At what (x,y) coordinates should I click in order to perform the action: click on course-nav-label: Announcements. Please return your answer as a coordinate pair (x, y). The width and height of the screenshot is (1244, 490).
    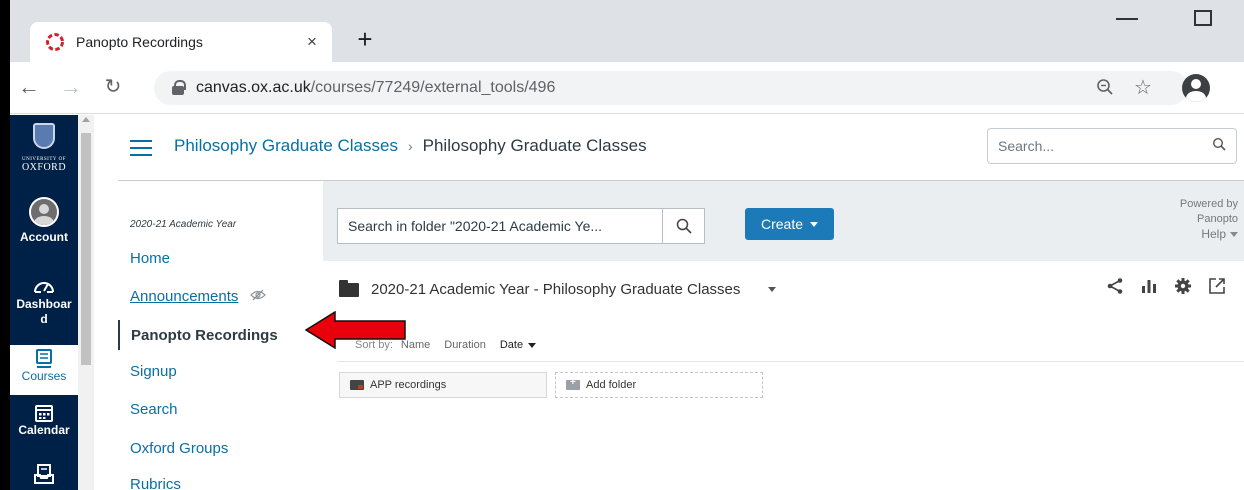
    Looking at the image, I should click on (184, 296).